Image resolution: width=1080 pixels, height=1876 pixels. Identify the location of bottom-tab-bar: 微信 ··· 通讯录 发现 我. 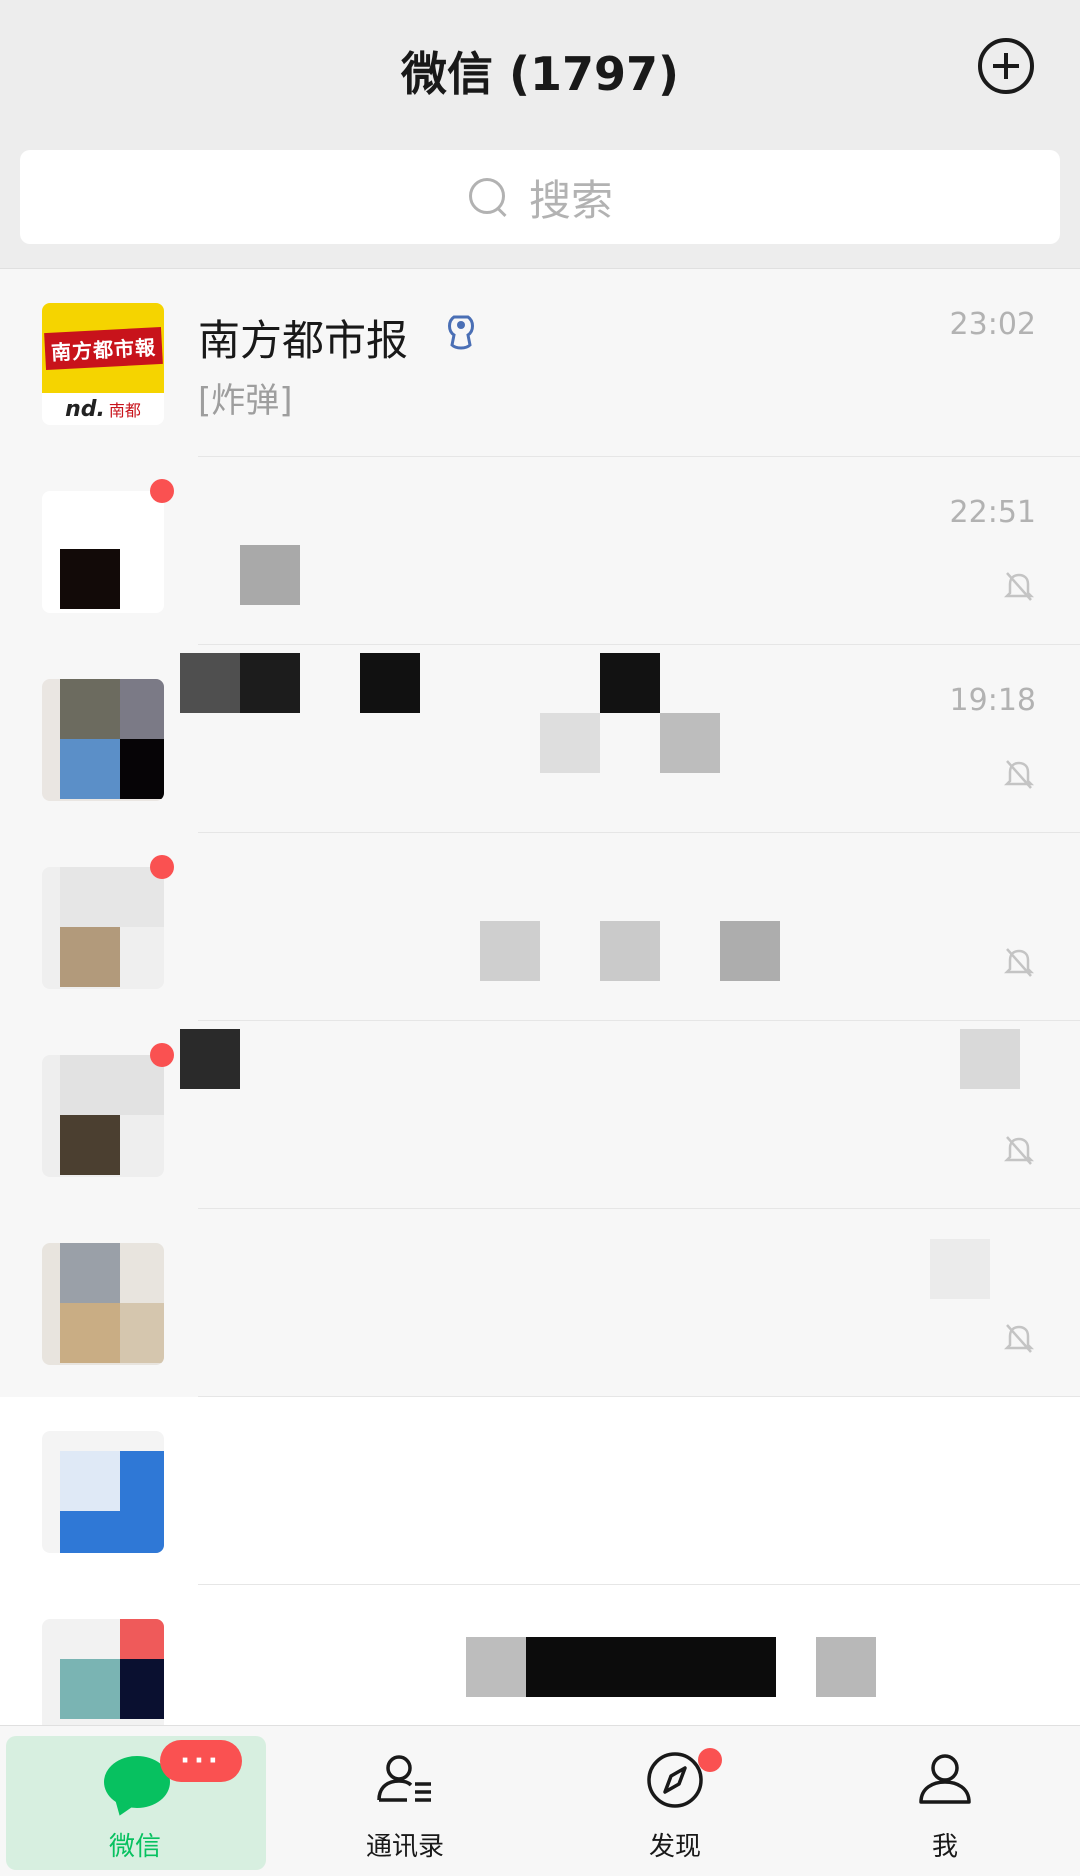
(540, 1800).